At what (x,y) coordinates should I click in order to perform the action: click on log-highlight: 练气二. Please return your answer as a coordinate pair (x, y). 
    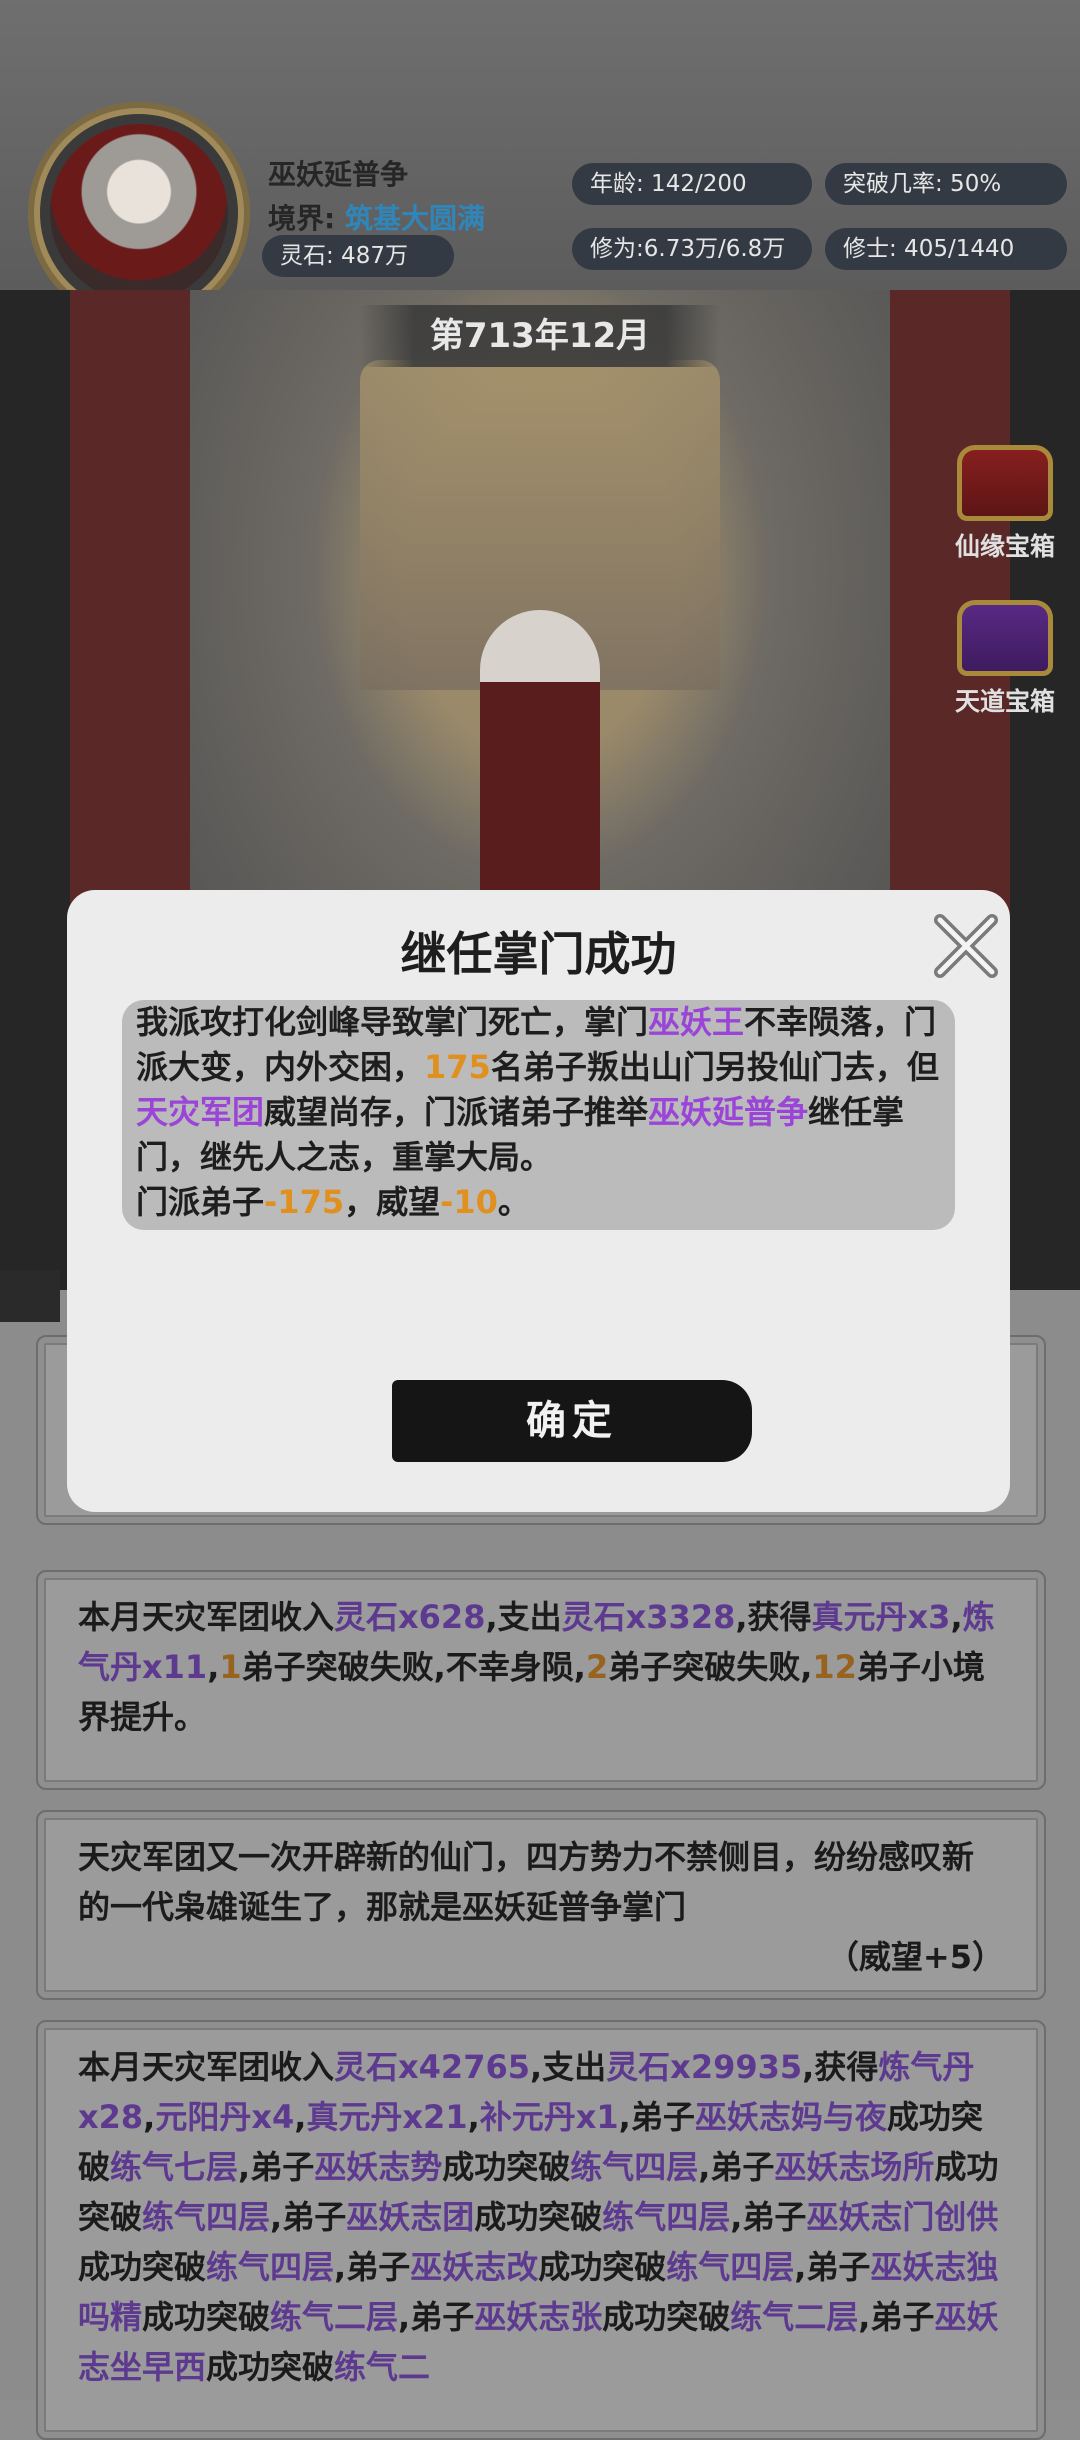
    Looking at the image, I should click on (382, 2367).